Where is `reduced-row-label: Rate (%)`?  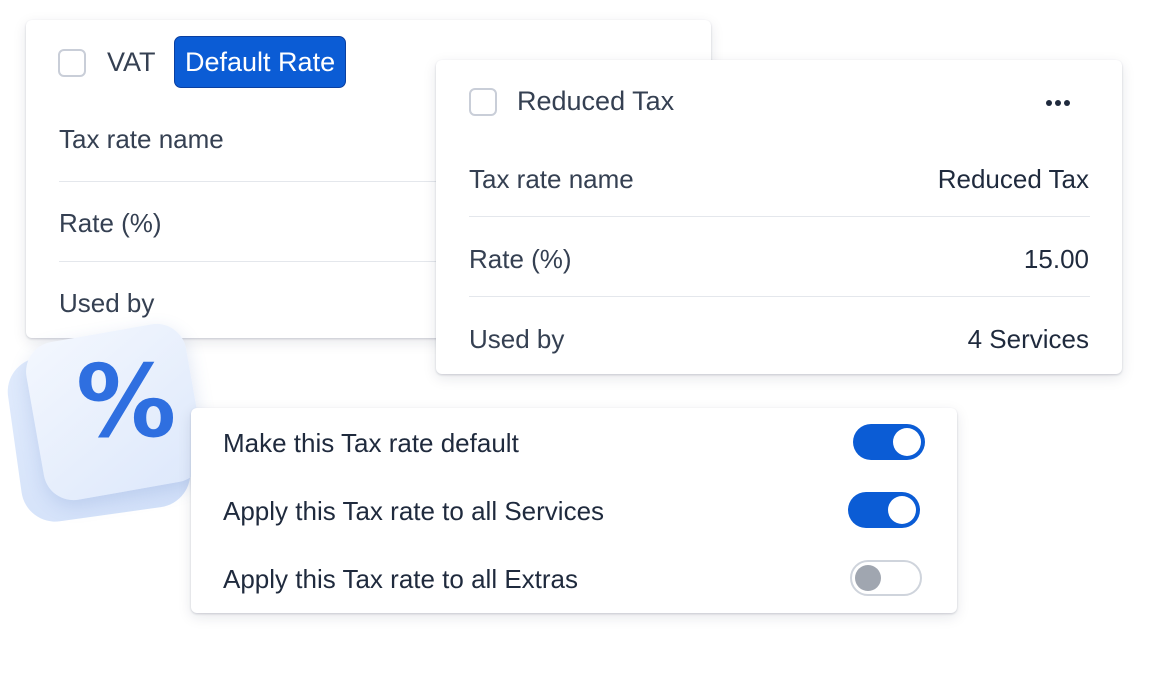
reduced-row-label: Rate (%) is located at coordinates (520, 259).